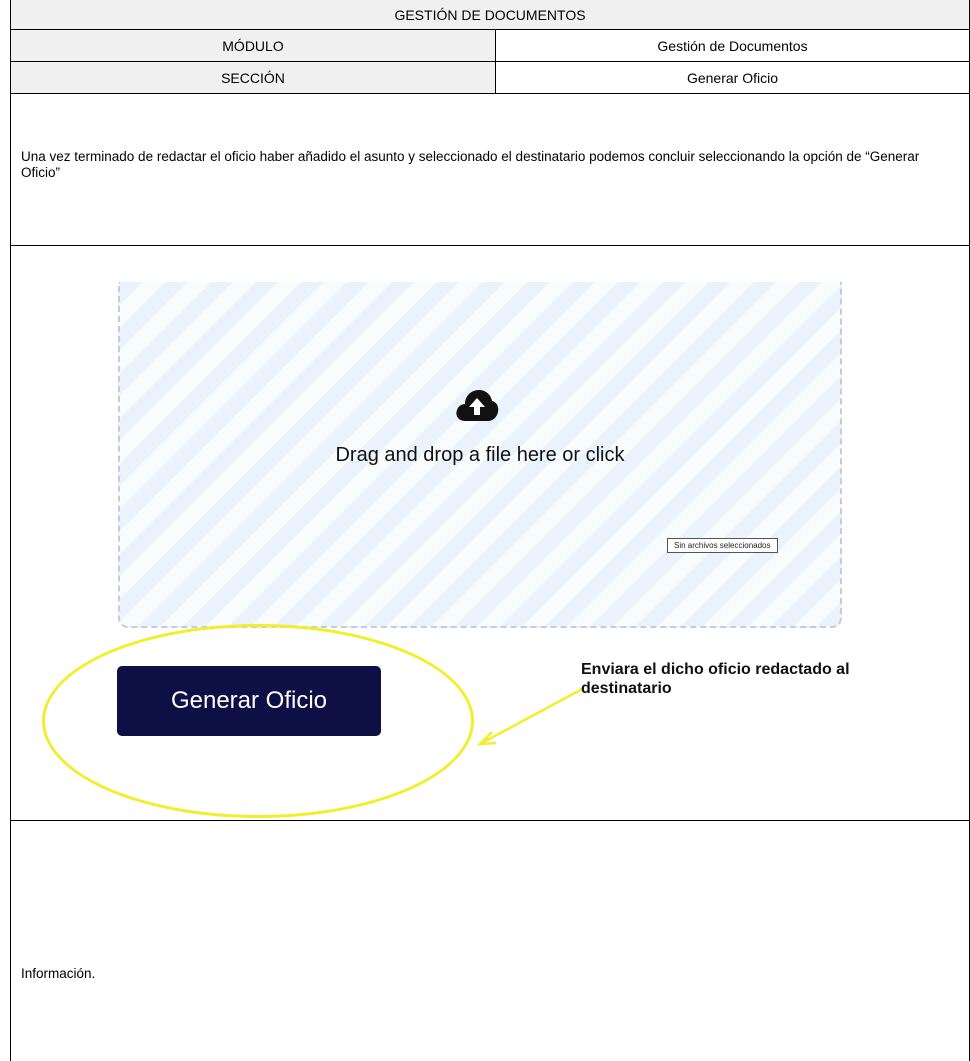 The width and height of the screenshot is (970, 1061). Describe the element at coordinates (253, 45) in the screenshot. I see `module-label: MÓDULO` at that location.